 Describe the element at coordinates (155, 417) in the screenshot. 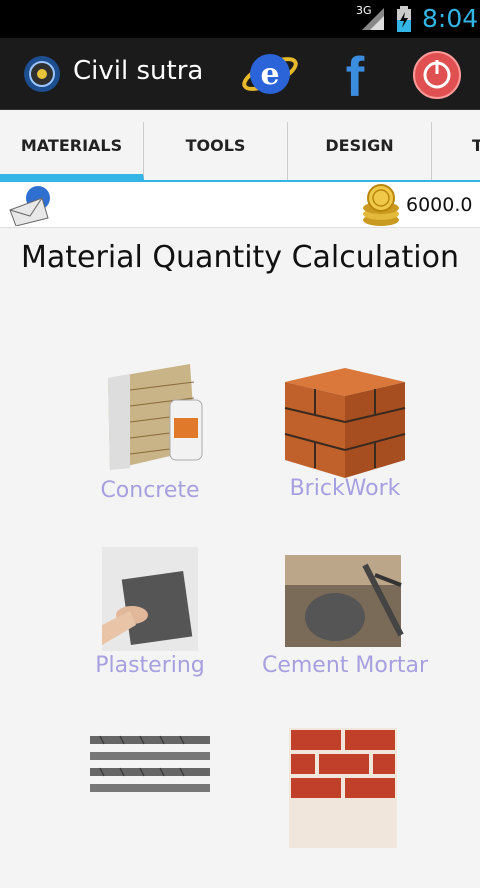

I see `concrete-wall-icon` at that location.